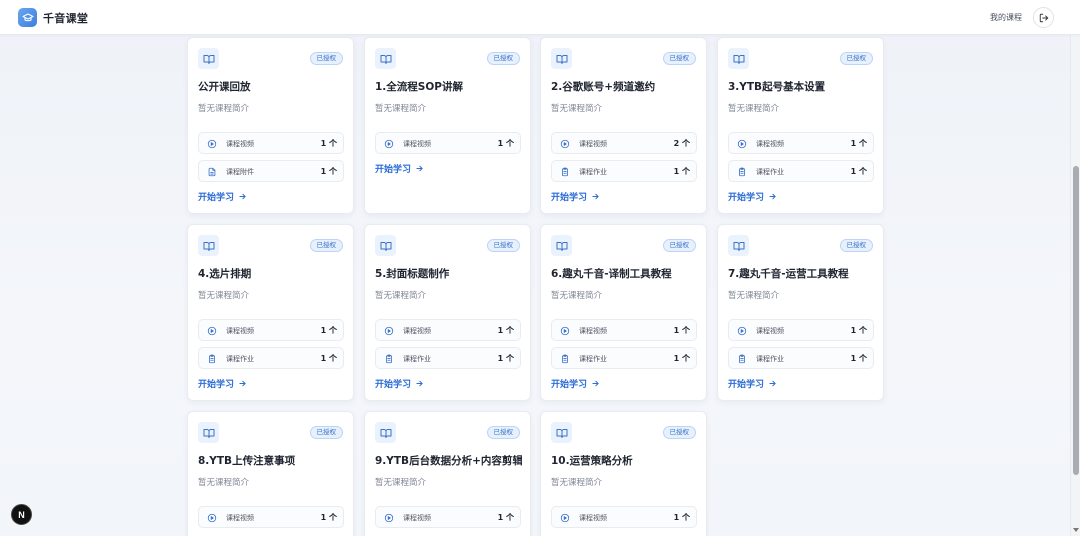 The height and width of the screenshot is (536, 1080). What do you see at coordinates (270, 312) in the screenshot?
I see `course-card: 已授权 4.选片排期 暂无课程简介 课程视频 1 个课程作业 1 个开始学习` at bounding box center [270, 312].